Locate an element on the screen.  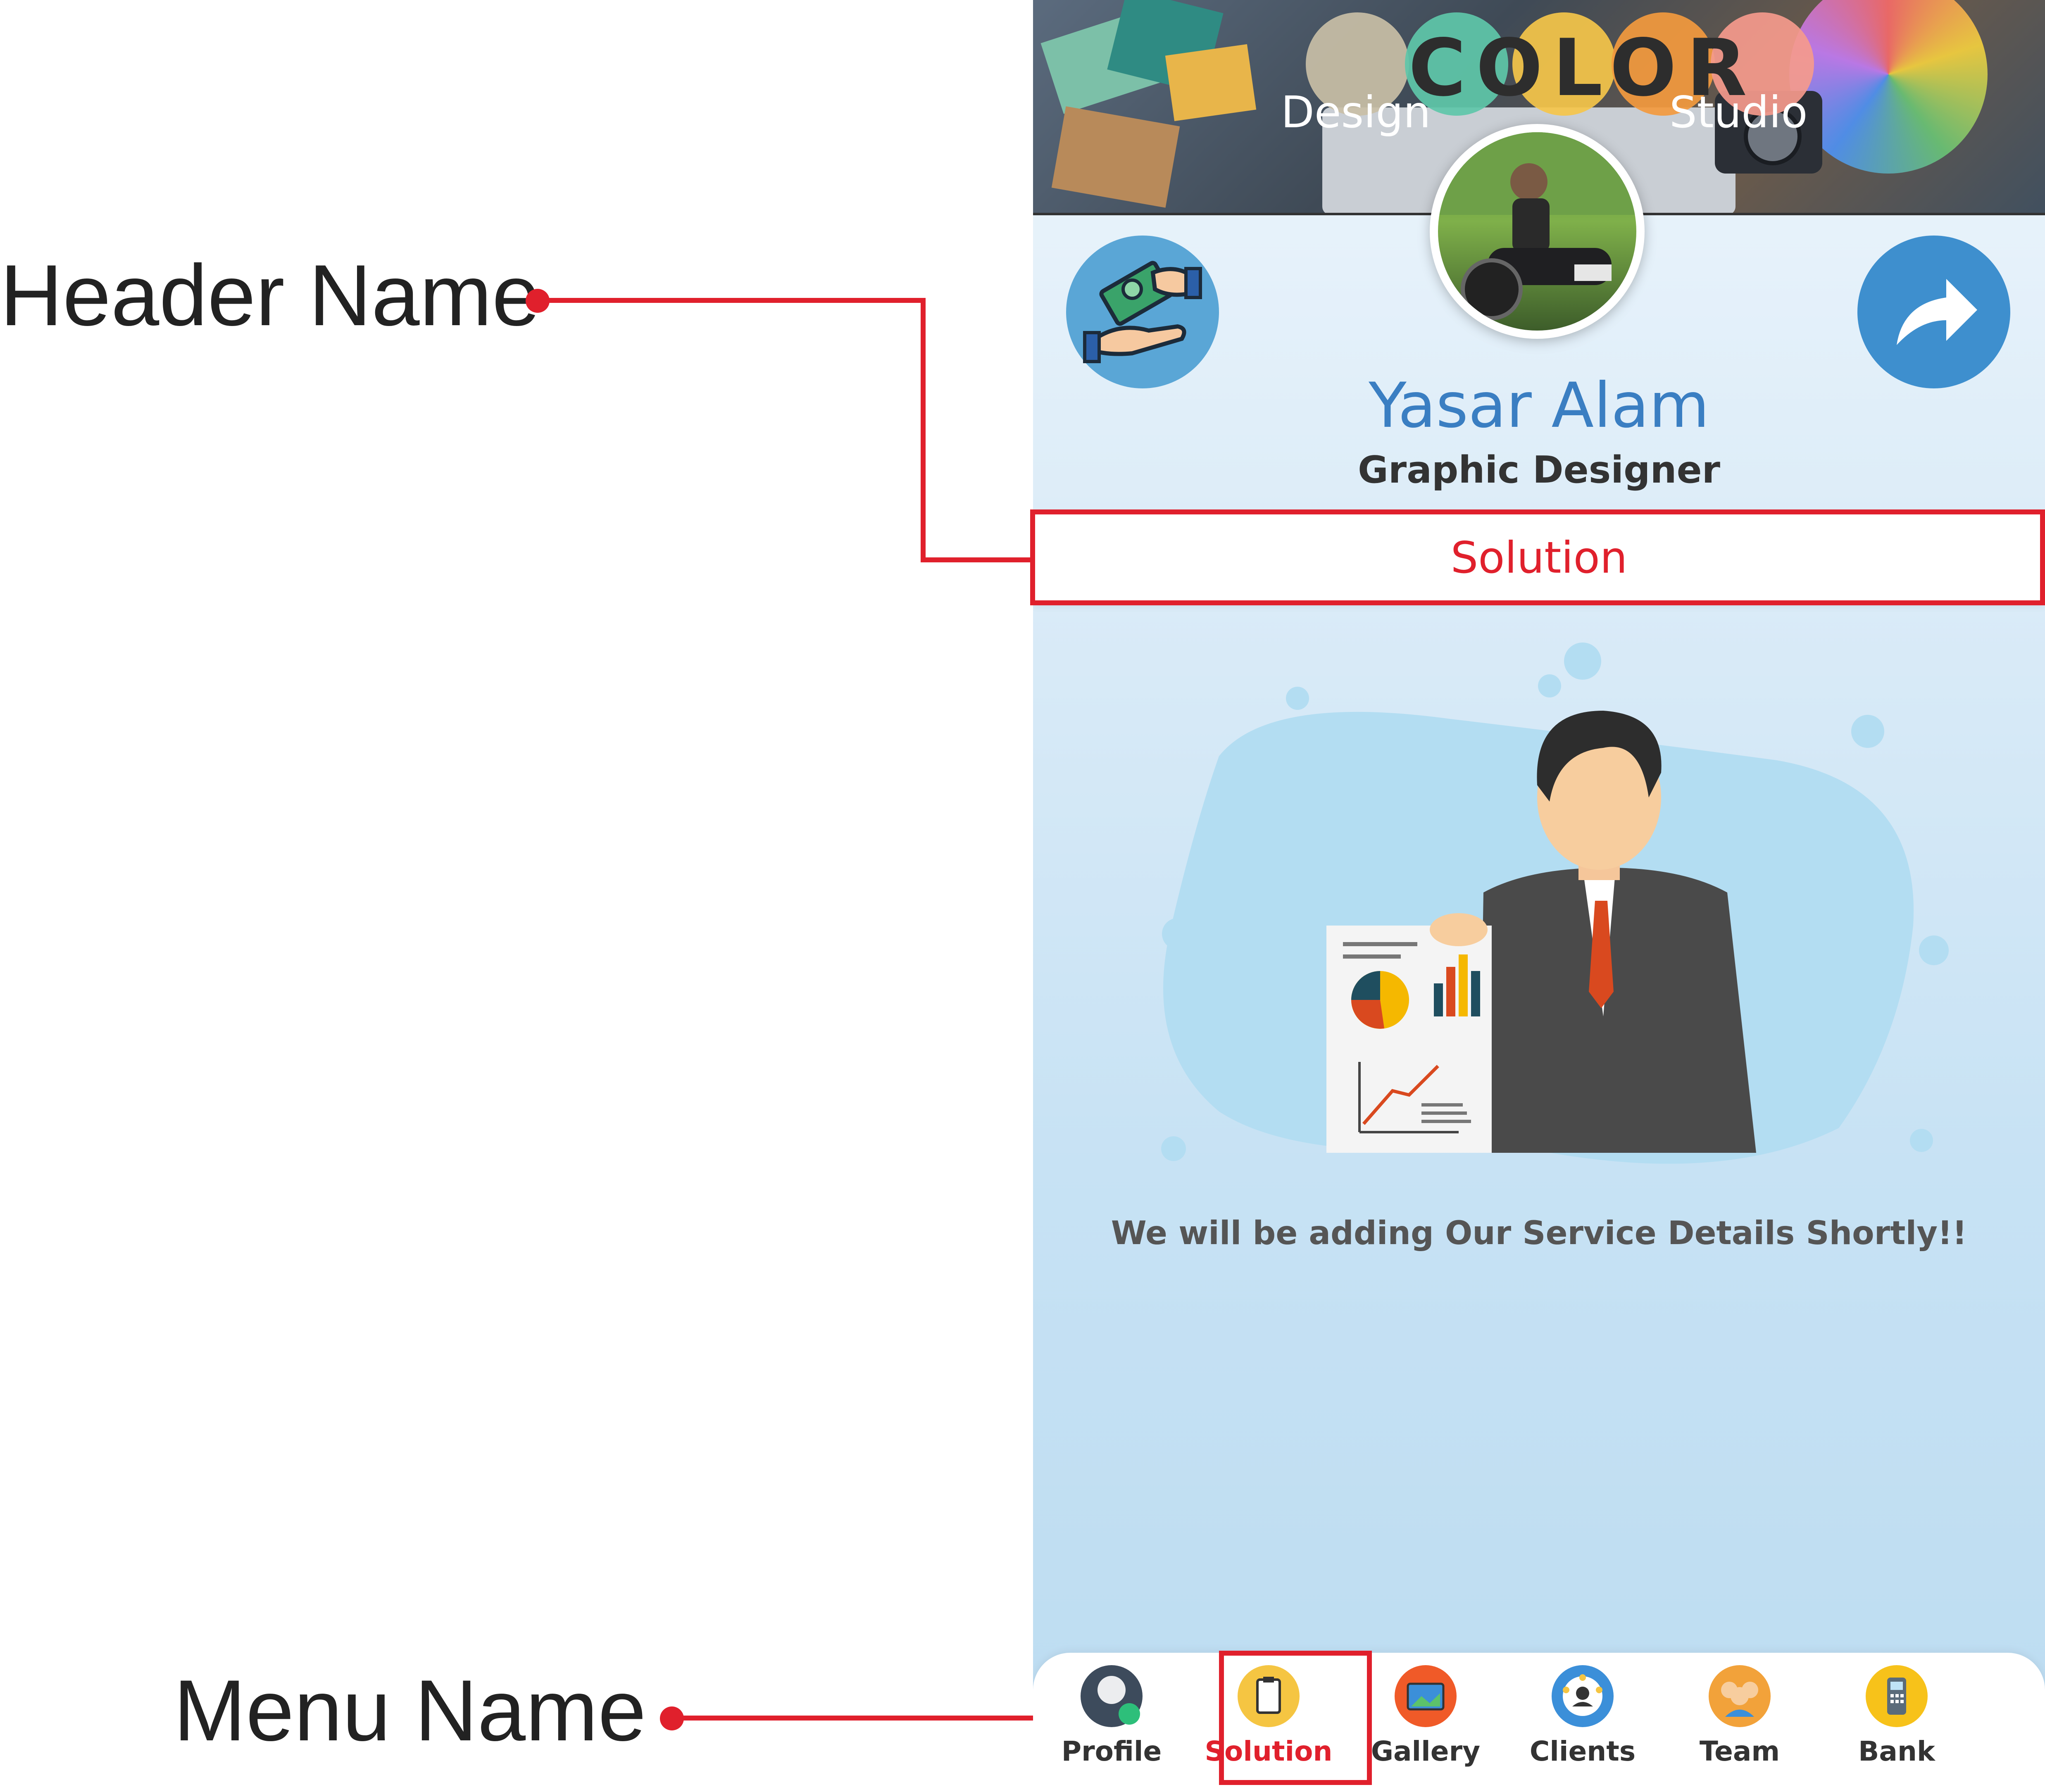
section-header-highlight is located at coordinates (1537, 557).